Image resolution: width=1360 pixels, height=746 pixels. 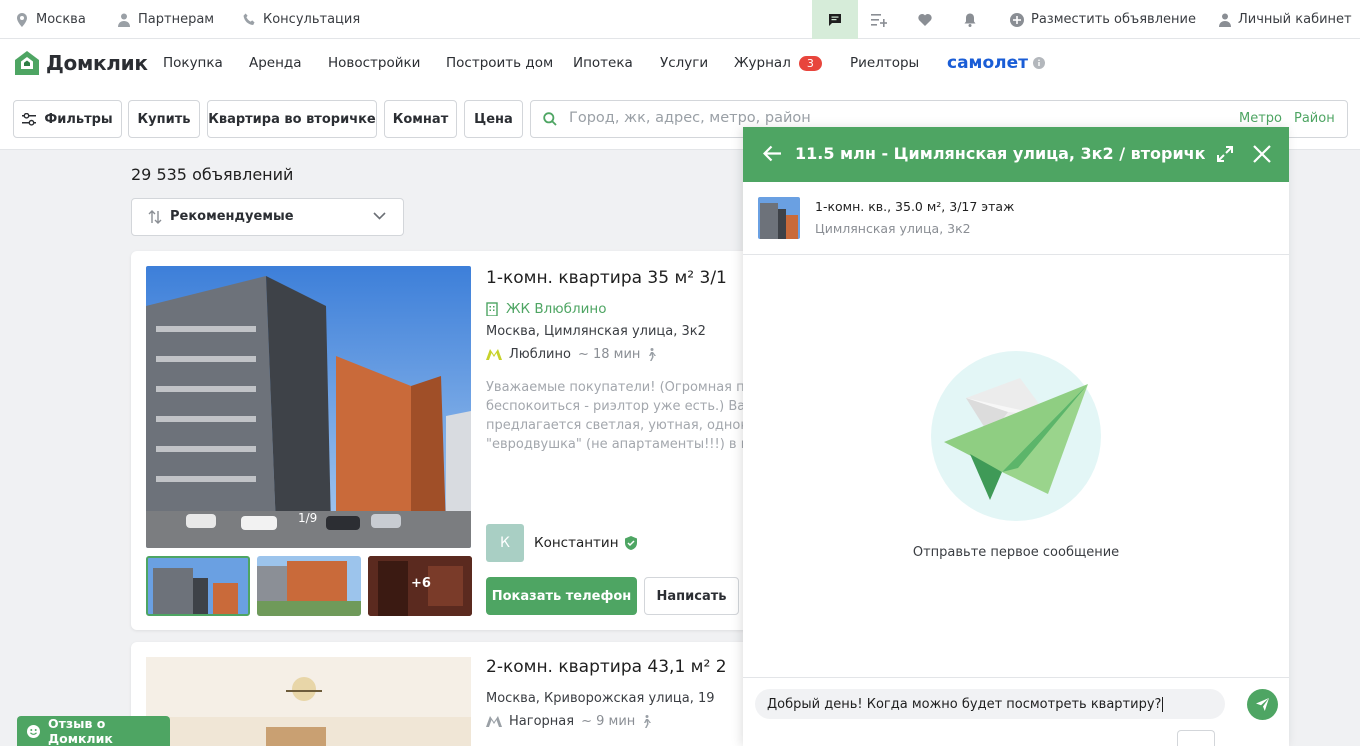 I want to click on agent-info: Константин, so click(x=585, y=543).